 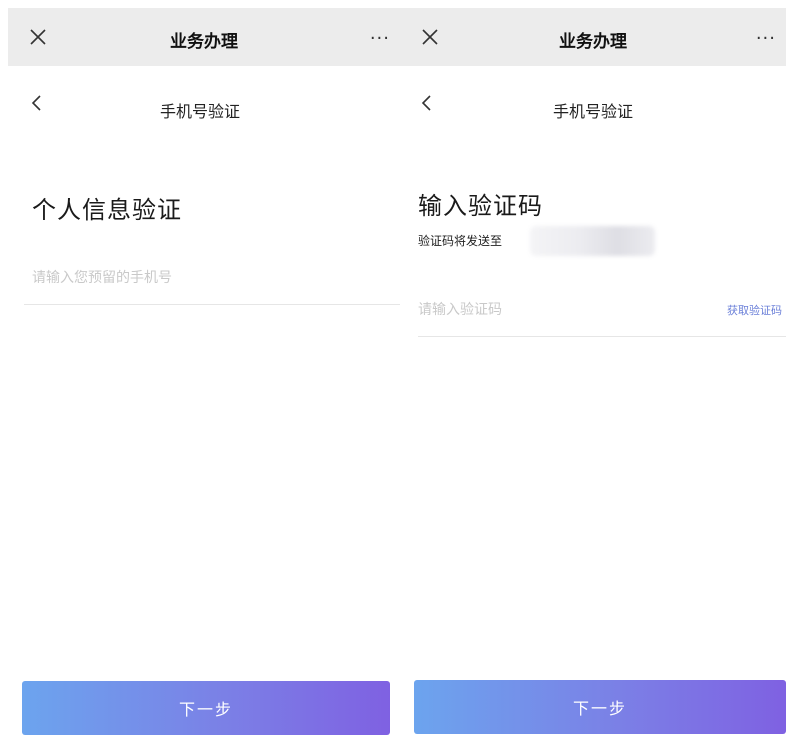 What do you see at coordinates (107, 210) in the screenshot?
I see `section-heading: 个人信息验证` at bounding box center [107, 210].